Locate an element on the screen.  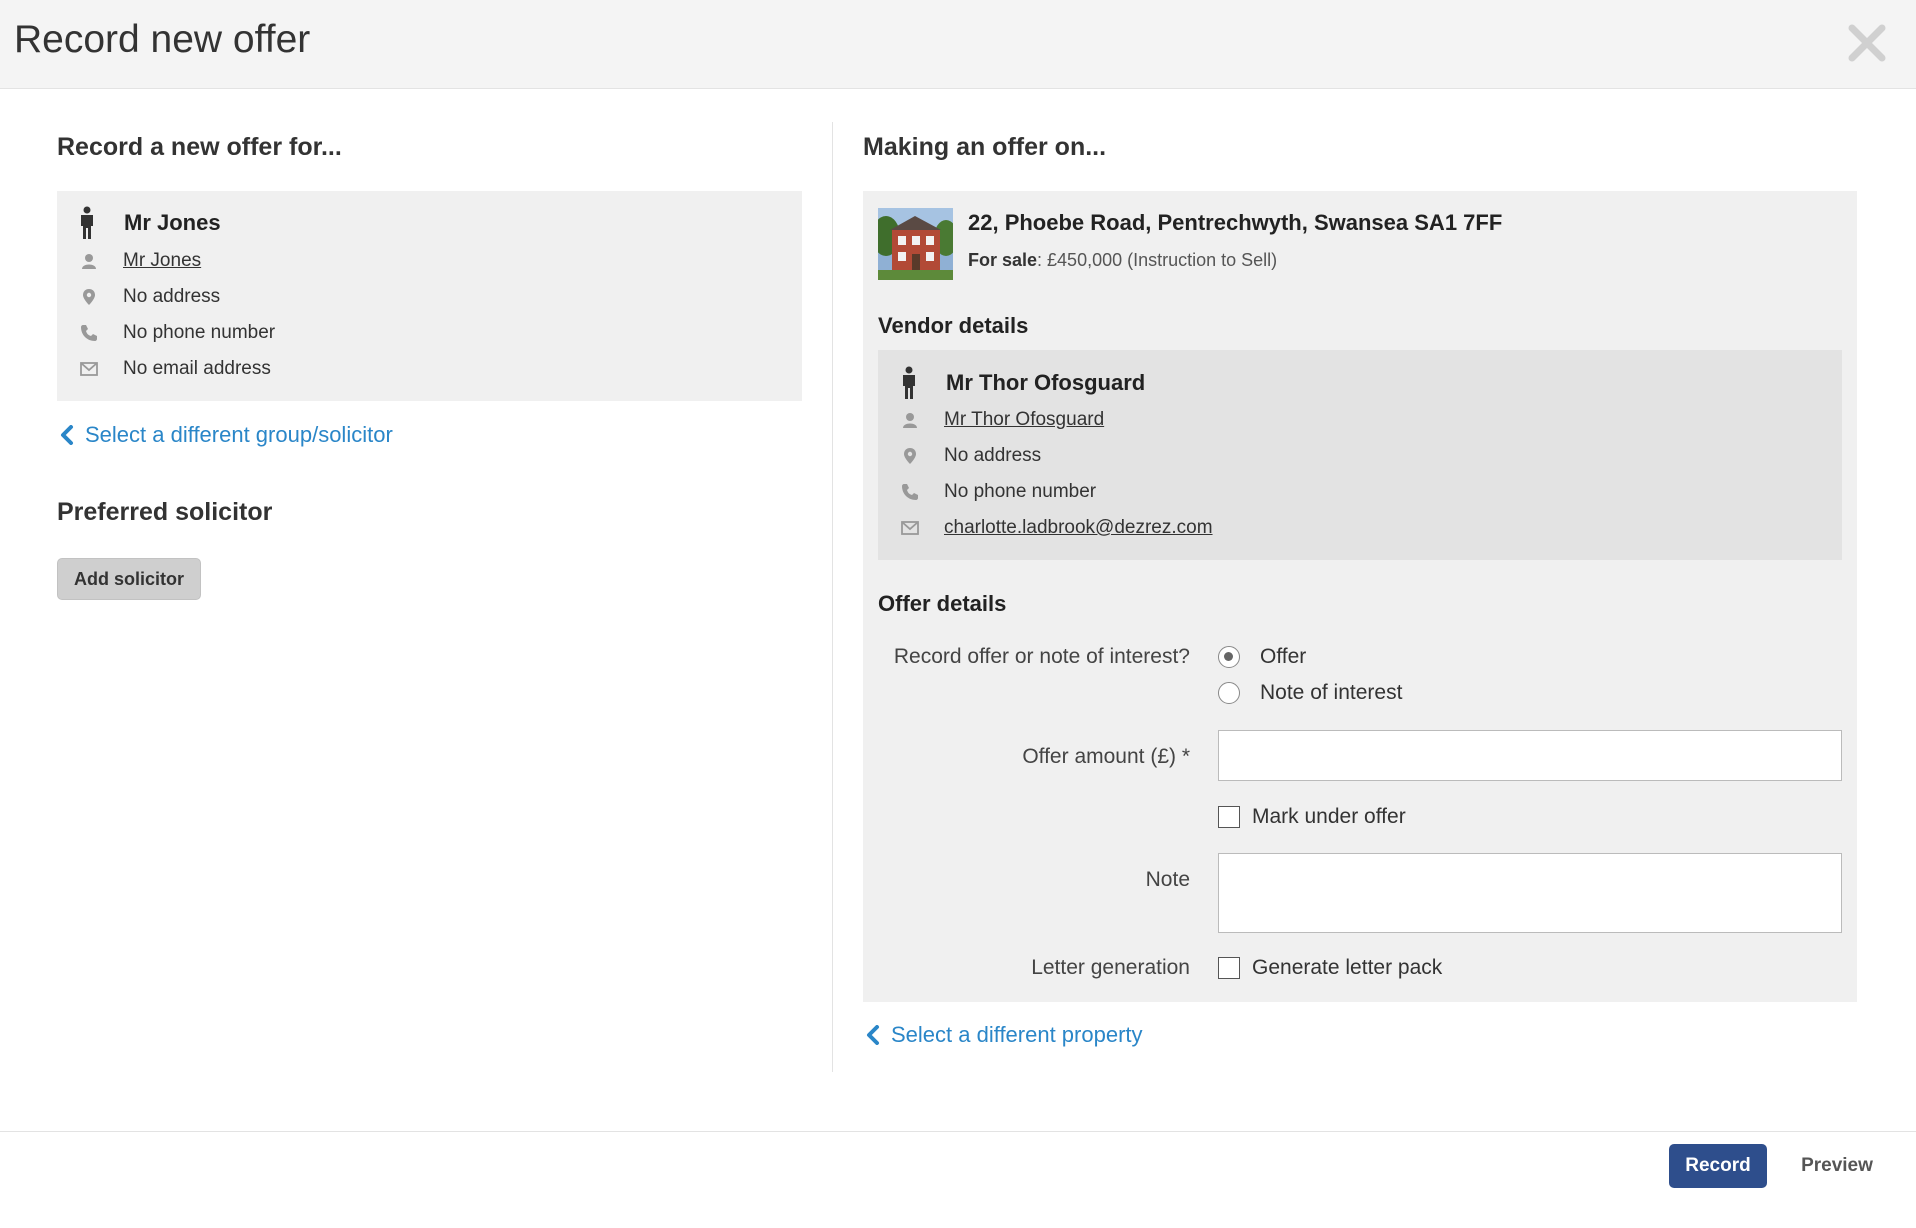
generate-letter-pack-box is located at coordinates (1229, 968).